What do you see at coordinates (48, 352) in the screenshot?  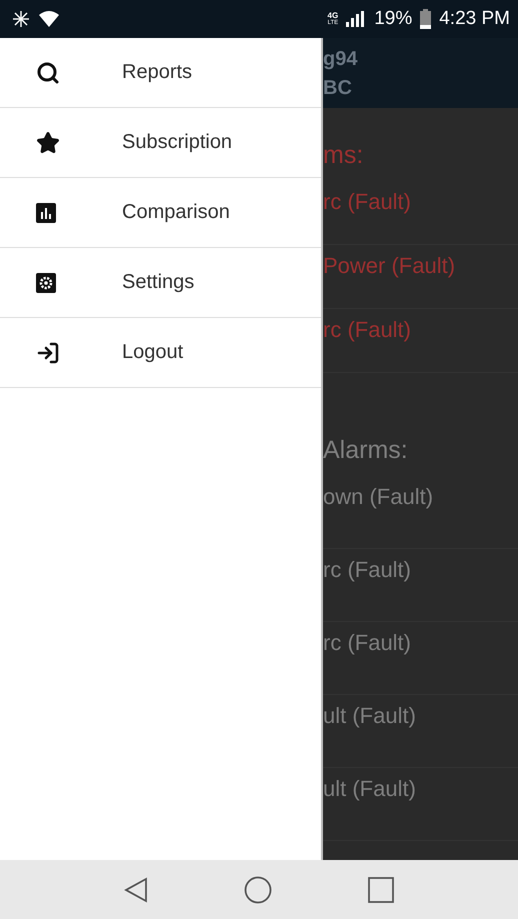 I see `logout-icon` at bounding box center [48, 352].